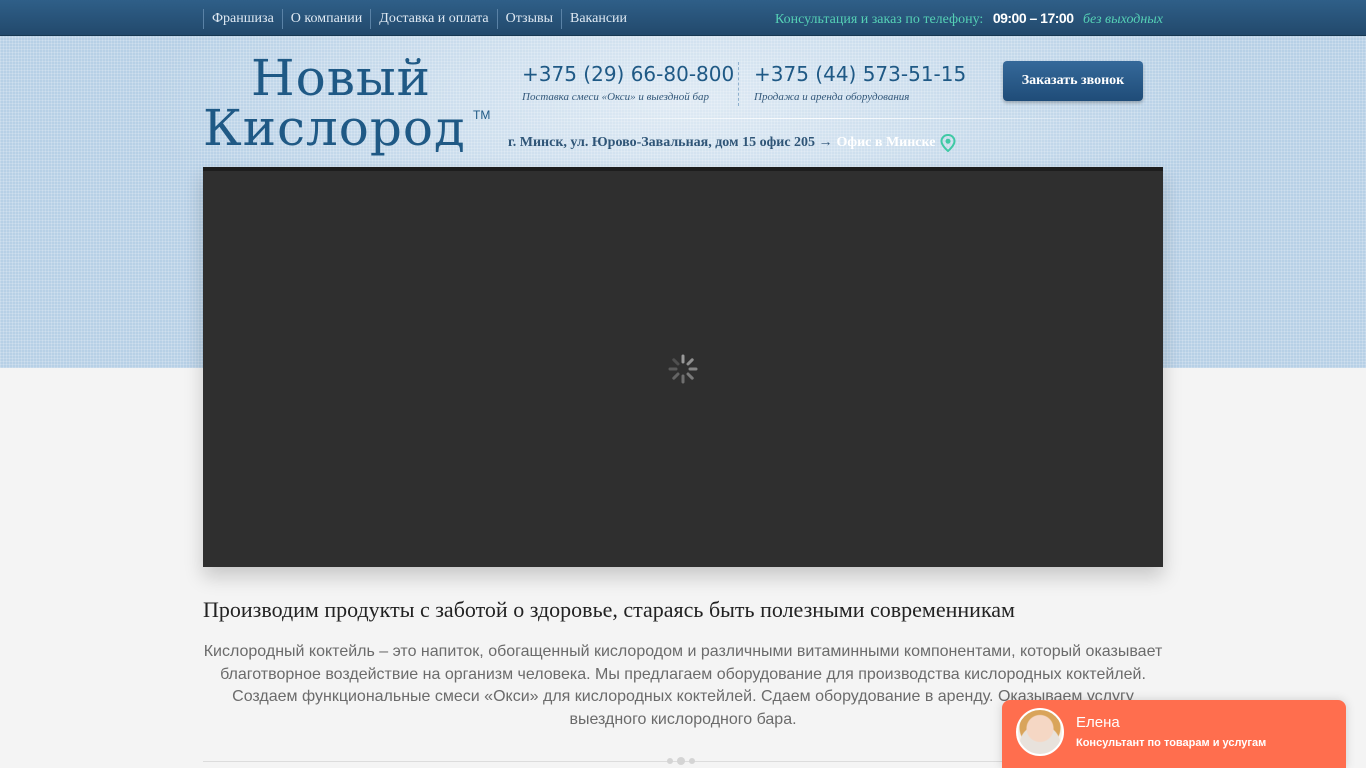 This screenshot has width=1366, height=768. Describe the element at coordinates (433, 19) in the screenshot. I see `nav-link-delivery: Доставка и оплата` at that location.